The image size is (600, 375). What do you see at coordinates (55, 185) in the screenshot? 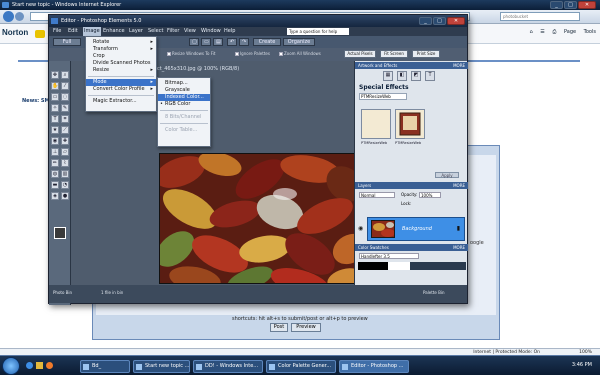
I see `shape-tool-icon: ▬` at bounding box center [55, 185].